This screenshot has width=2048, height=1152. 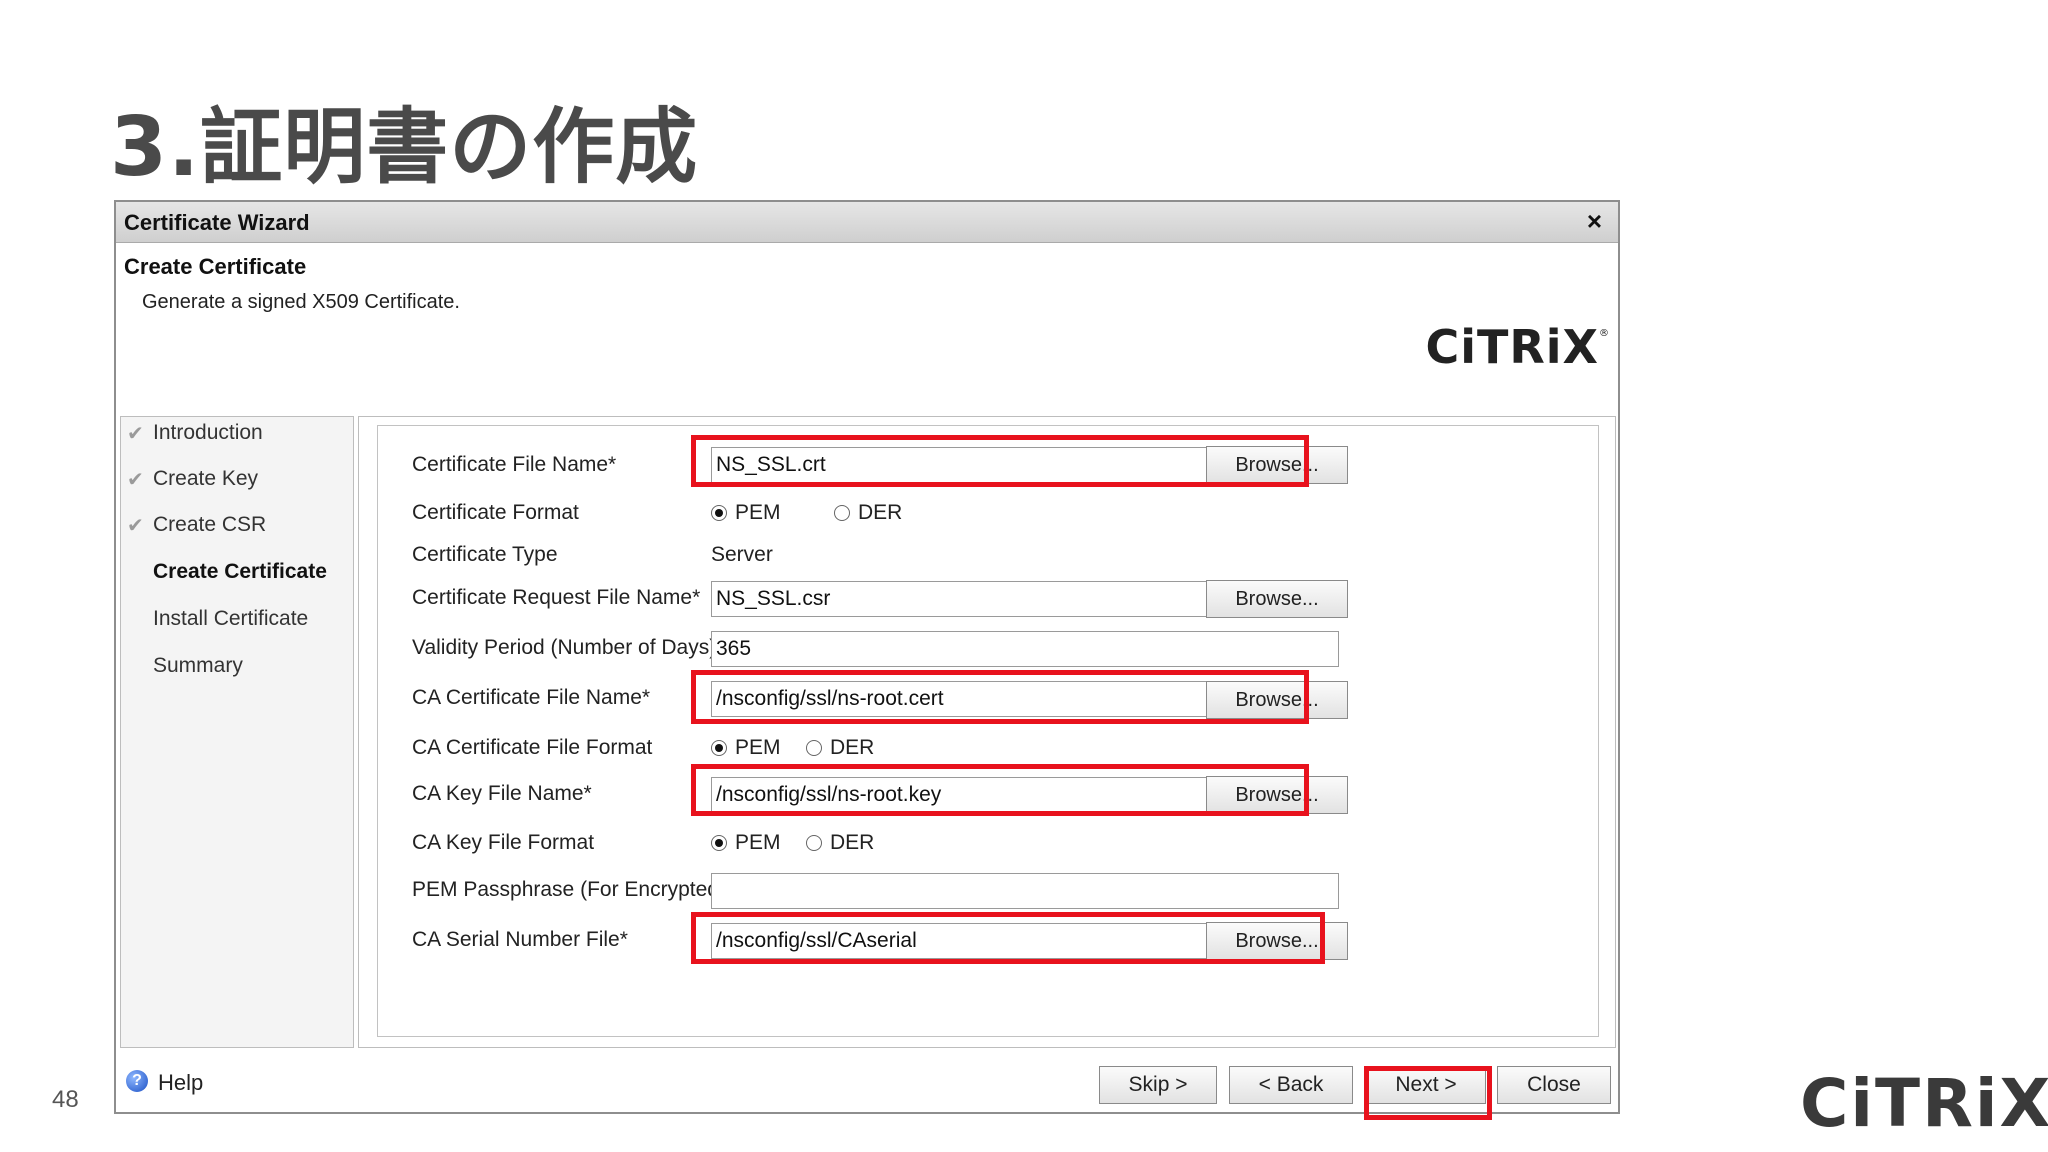 What do you see at coordinates (742, 554) in the screenshot?
I see `cert-type-value: Server` at bounding box center [742, 554].